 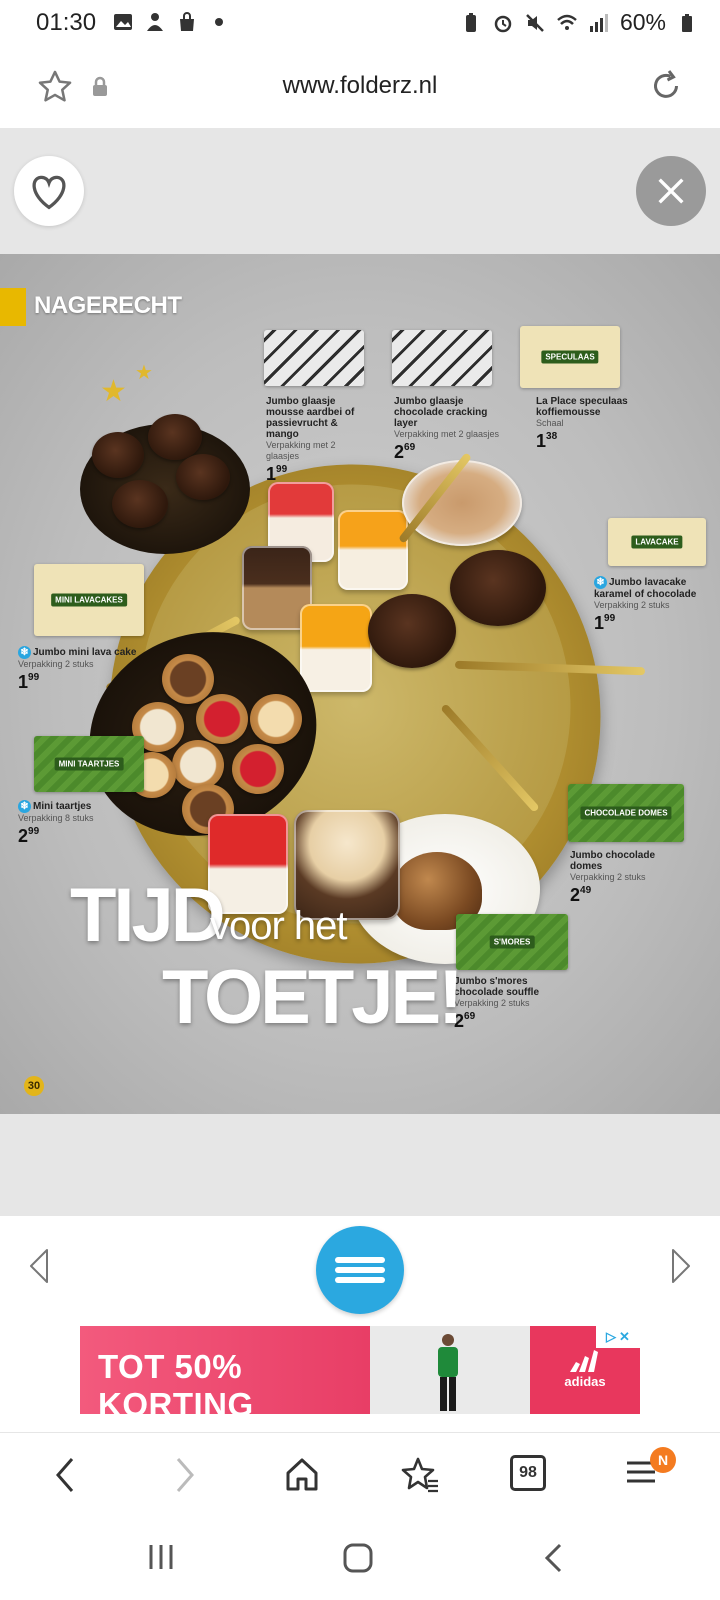 I want to click on pack-label: CHOCOLADE DOMES, so click(x=626, y=813).